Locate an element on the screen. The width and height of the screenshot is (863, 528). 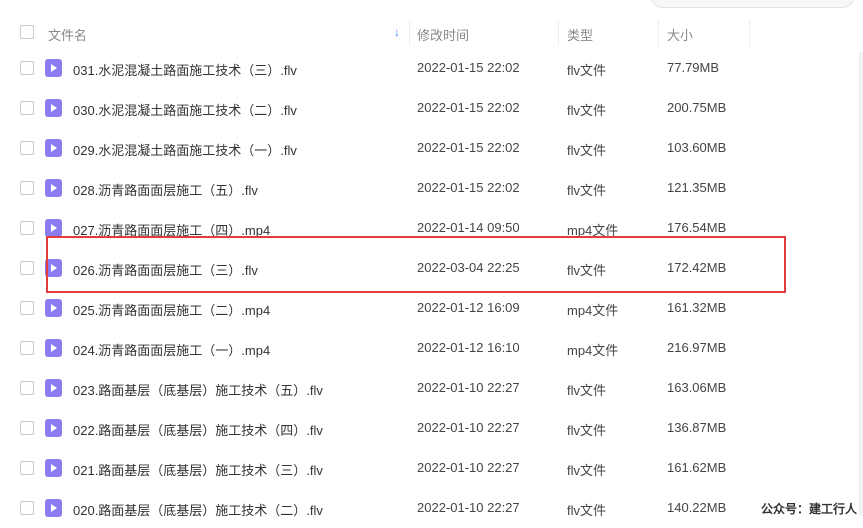
file-name: 028.沥青路面面层施工（五）.flv is located at coordinates (165, 189).